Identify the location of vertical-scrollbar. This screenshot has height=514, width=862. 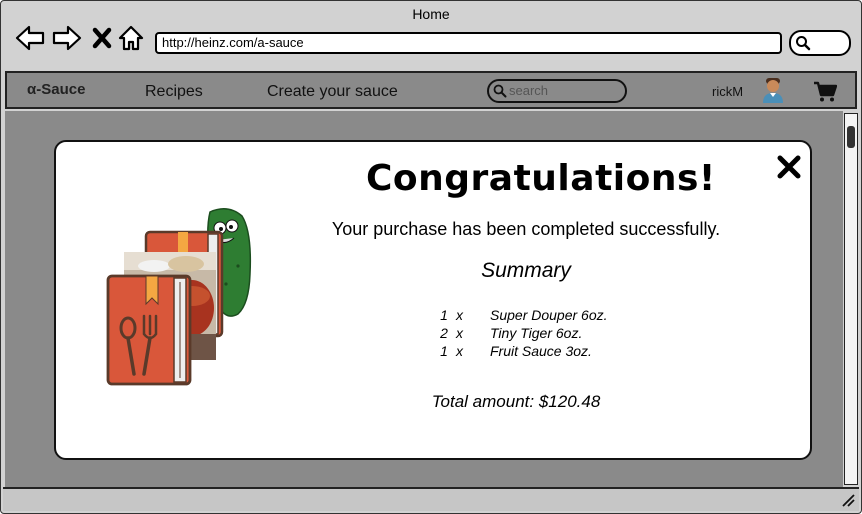
(851, 299).